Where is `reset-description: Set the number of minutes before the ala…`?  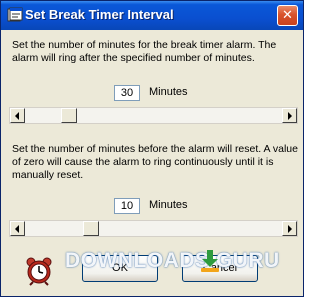
reset-description: Set the number of minutes before the ala… is located at coordinates (155, 162).